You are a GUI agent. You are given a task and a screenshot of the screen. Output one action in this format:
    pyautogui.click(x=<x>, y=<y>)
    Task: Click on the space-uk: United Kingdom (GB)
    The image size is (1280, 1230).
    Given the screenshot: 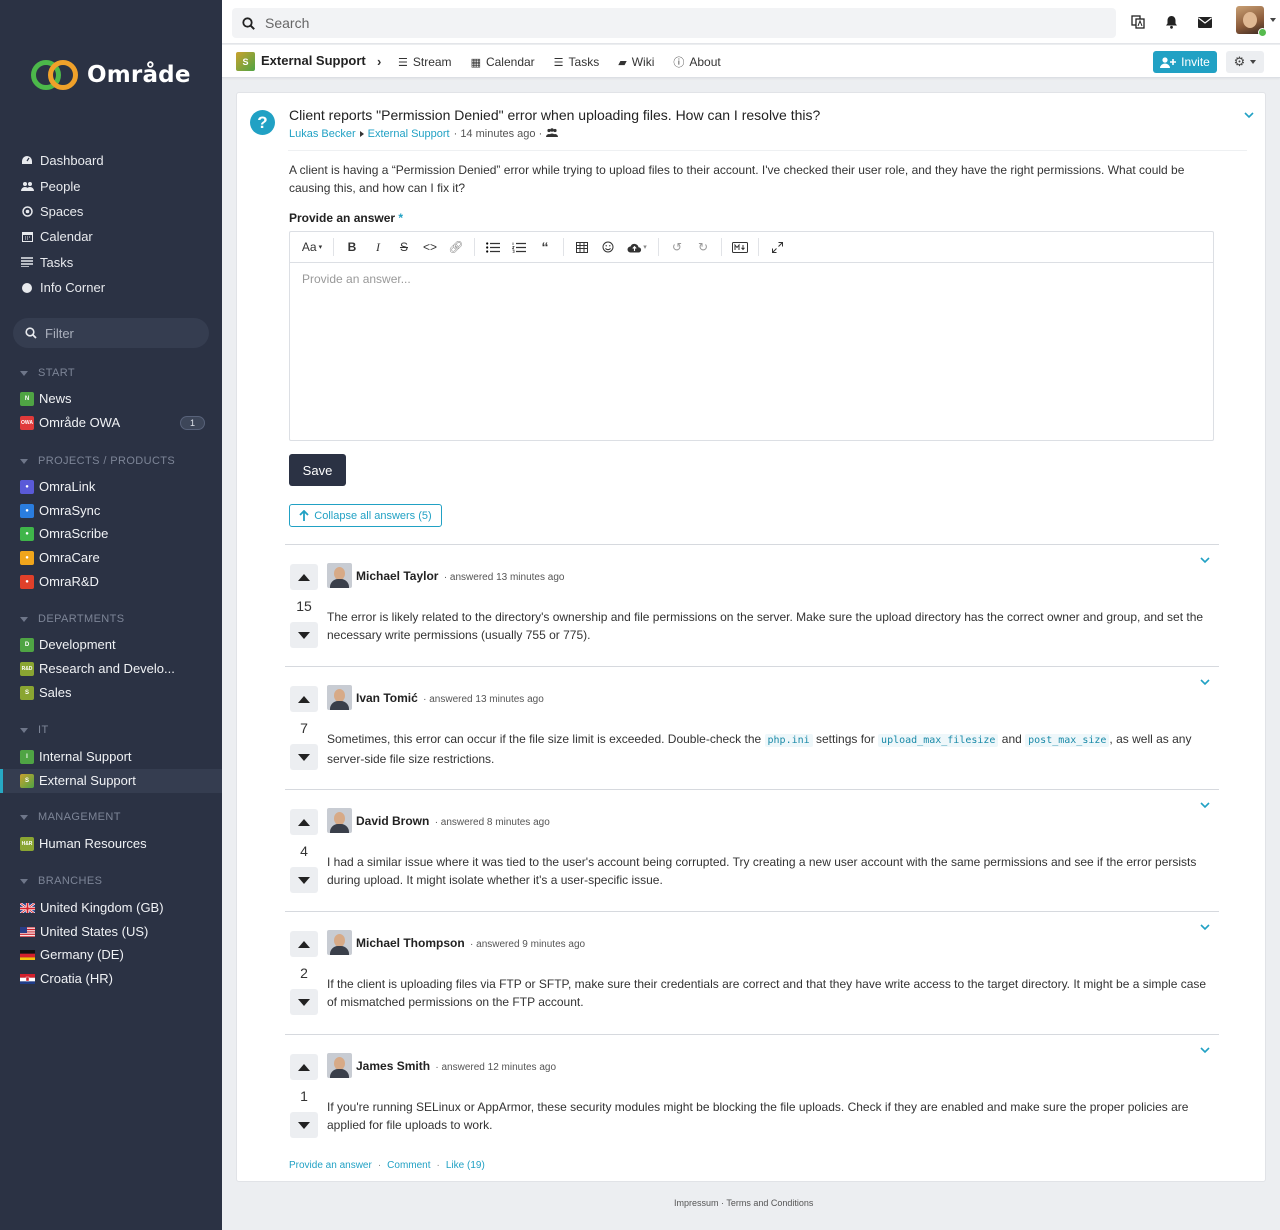 What is the action you would take?
    pyautogui.click(x=111, y=908)
    